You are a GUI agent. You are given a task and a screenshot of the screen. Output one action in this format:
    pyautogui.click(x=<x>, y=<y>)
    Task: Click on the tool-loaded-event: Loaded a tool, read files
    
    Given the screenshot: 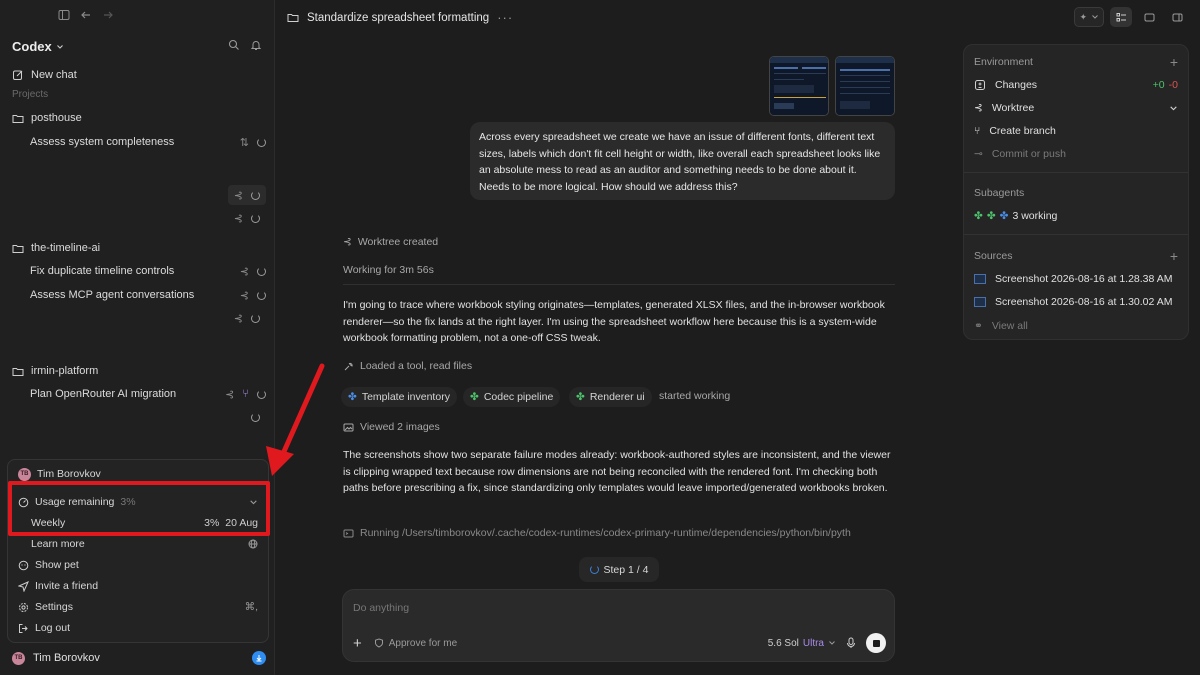 What is the action you would take?
    pyautogui.click(x=407, y=366)
    